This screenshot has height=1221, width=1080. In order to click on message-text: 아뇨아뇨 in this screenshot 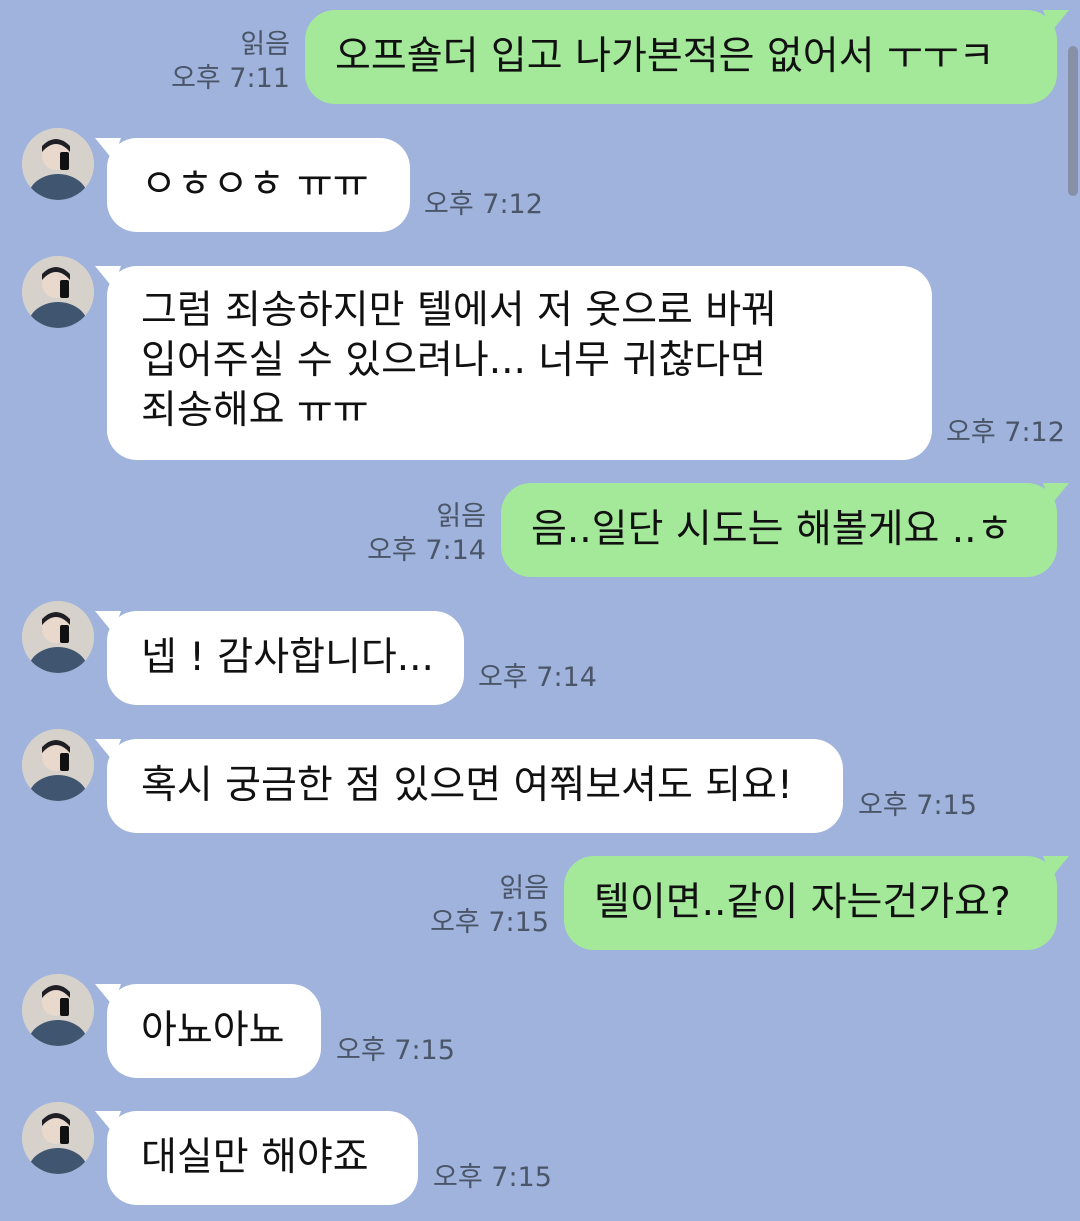, I will do `click(213, 1030)`.